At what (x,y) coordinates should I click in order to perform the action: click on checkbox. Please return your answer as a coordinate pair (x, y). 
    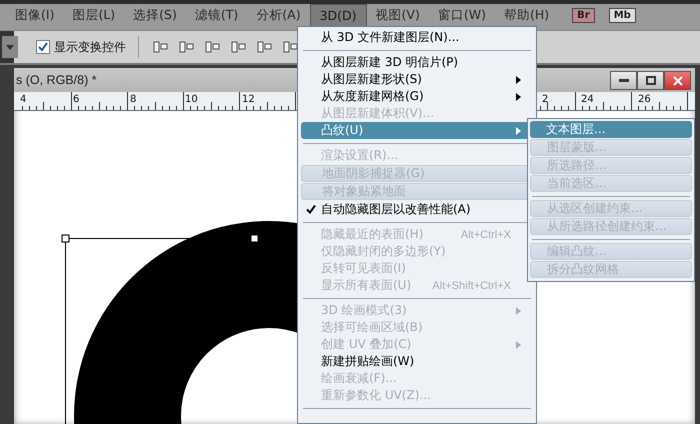
    Looking at the image, I should click on (43, 47).